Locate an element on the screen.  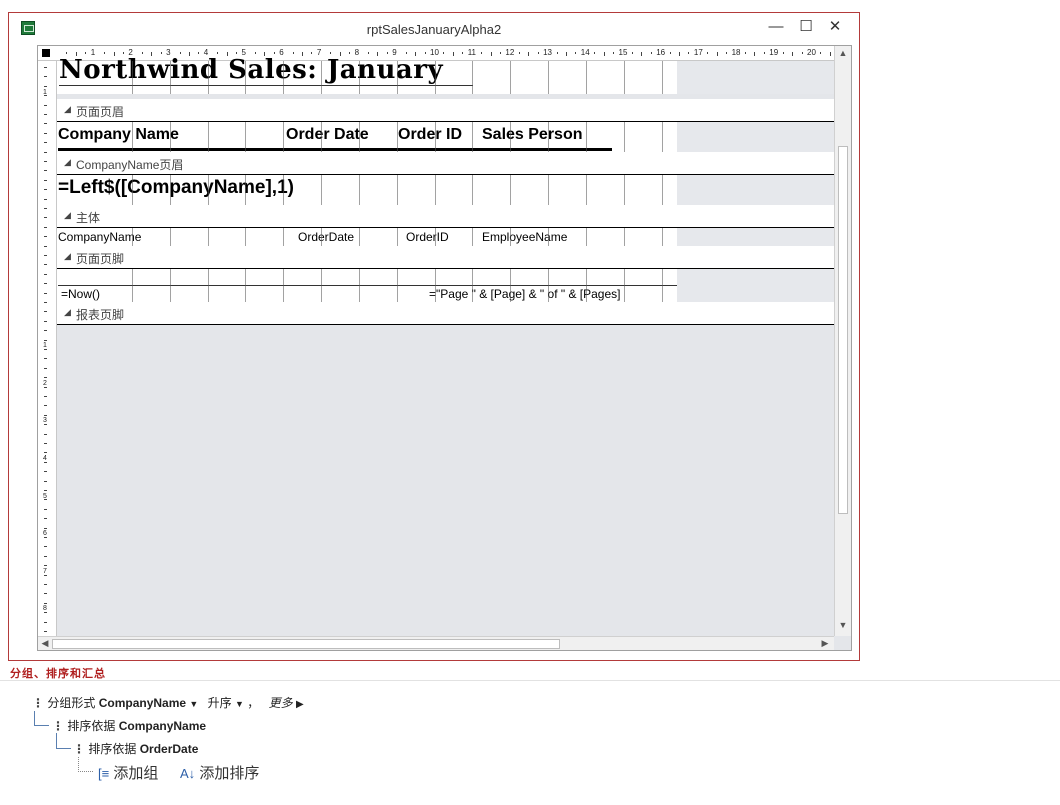
group-expression-textbox: =Left$([CompanyName],1) is located at coordinates (176, 188).